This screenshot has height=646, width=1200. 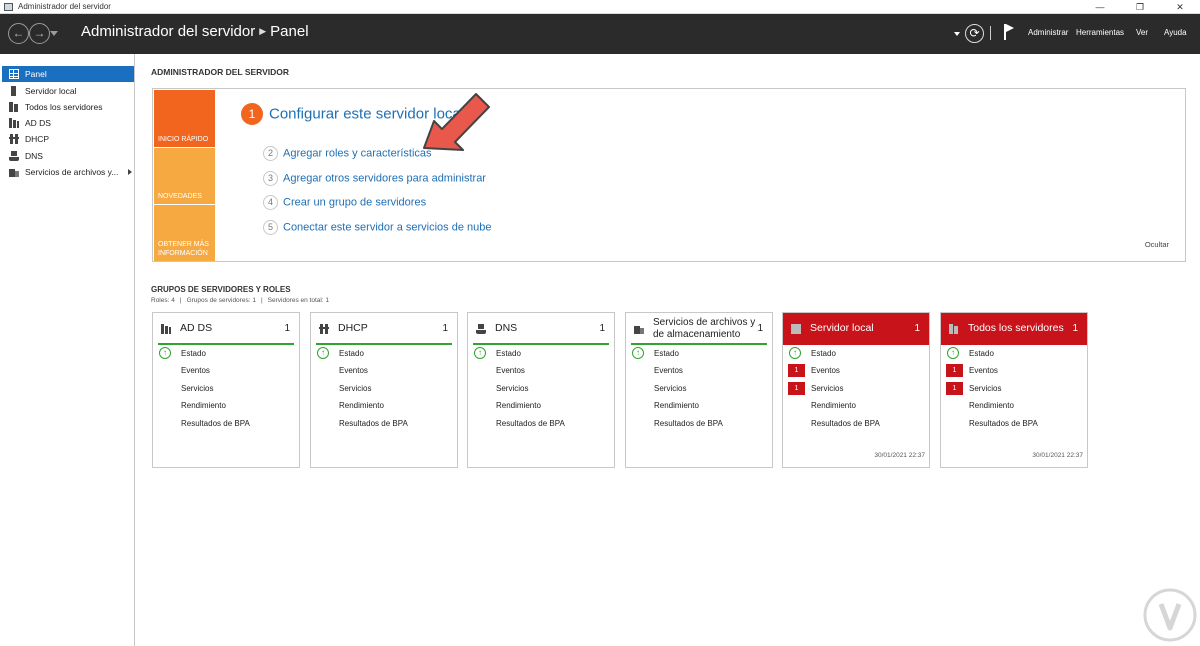 What do you see at coordinates (68, 123) in the screenshot?
I see `sidebar-item-ad-ds: AD DS` at bounding box center [68, 123].